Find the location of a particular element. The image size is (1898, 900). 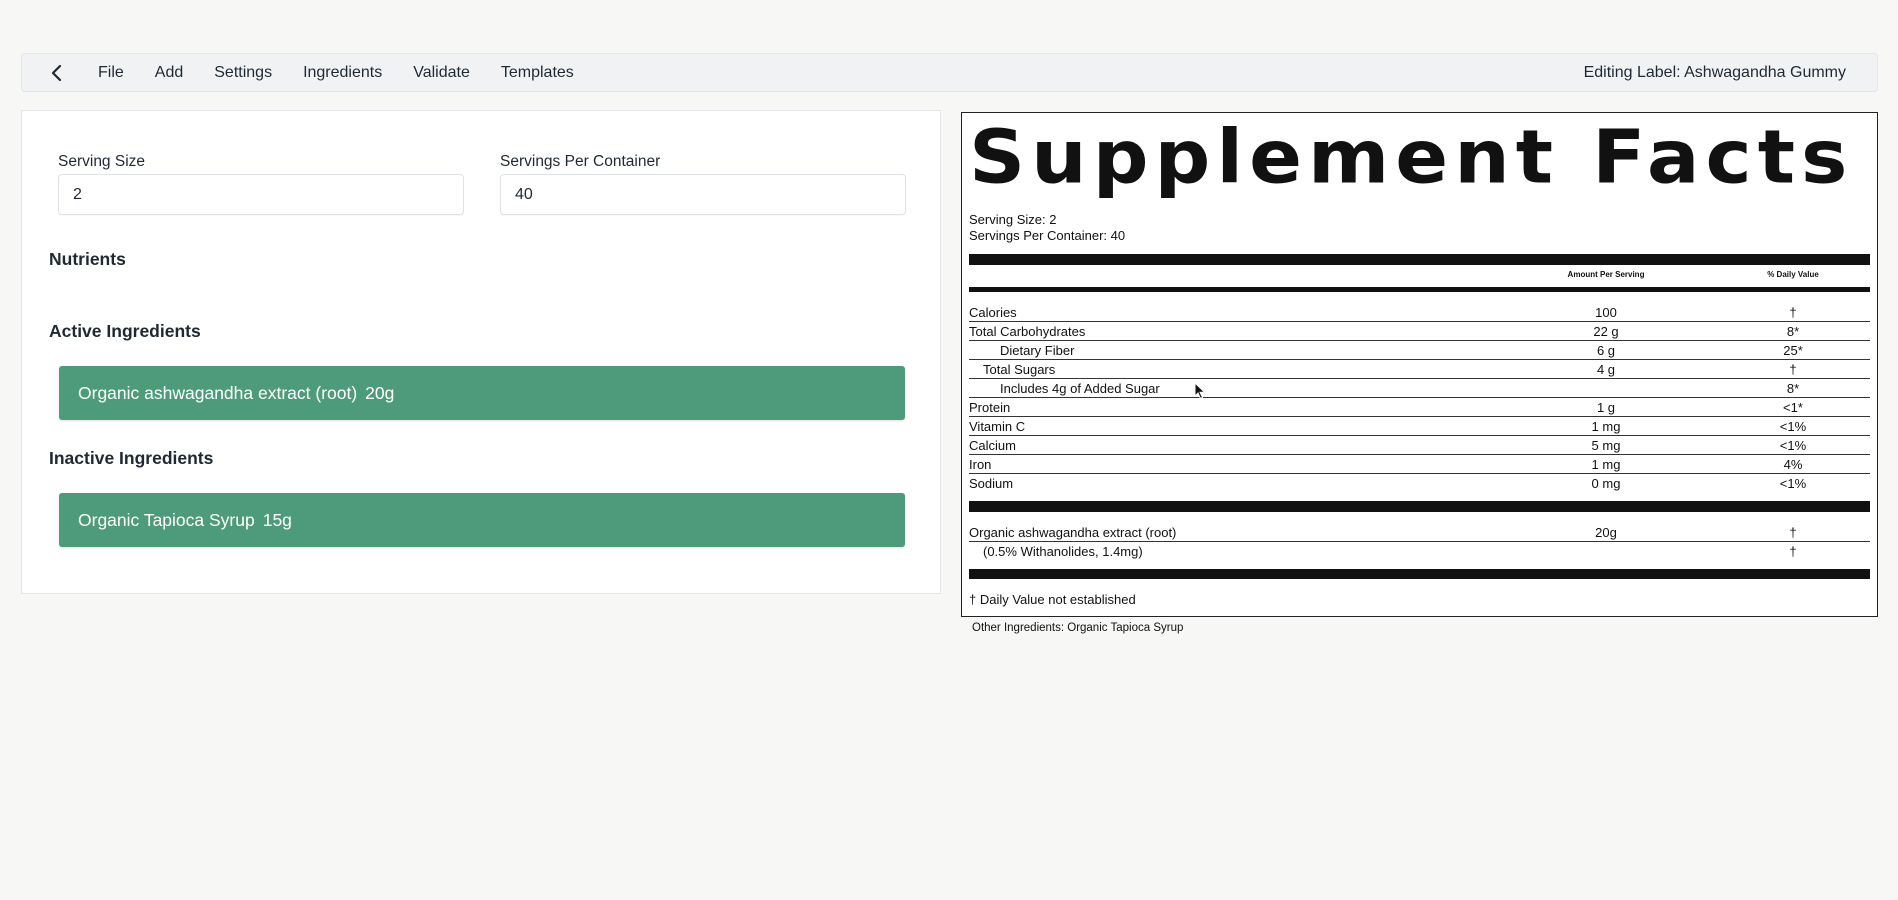

inactive-ingredients-heading: Inactive Ingredients is located at coordinates (131, 458).